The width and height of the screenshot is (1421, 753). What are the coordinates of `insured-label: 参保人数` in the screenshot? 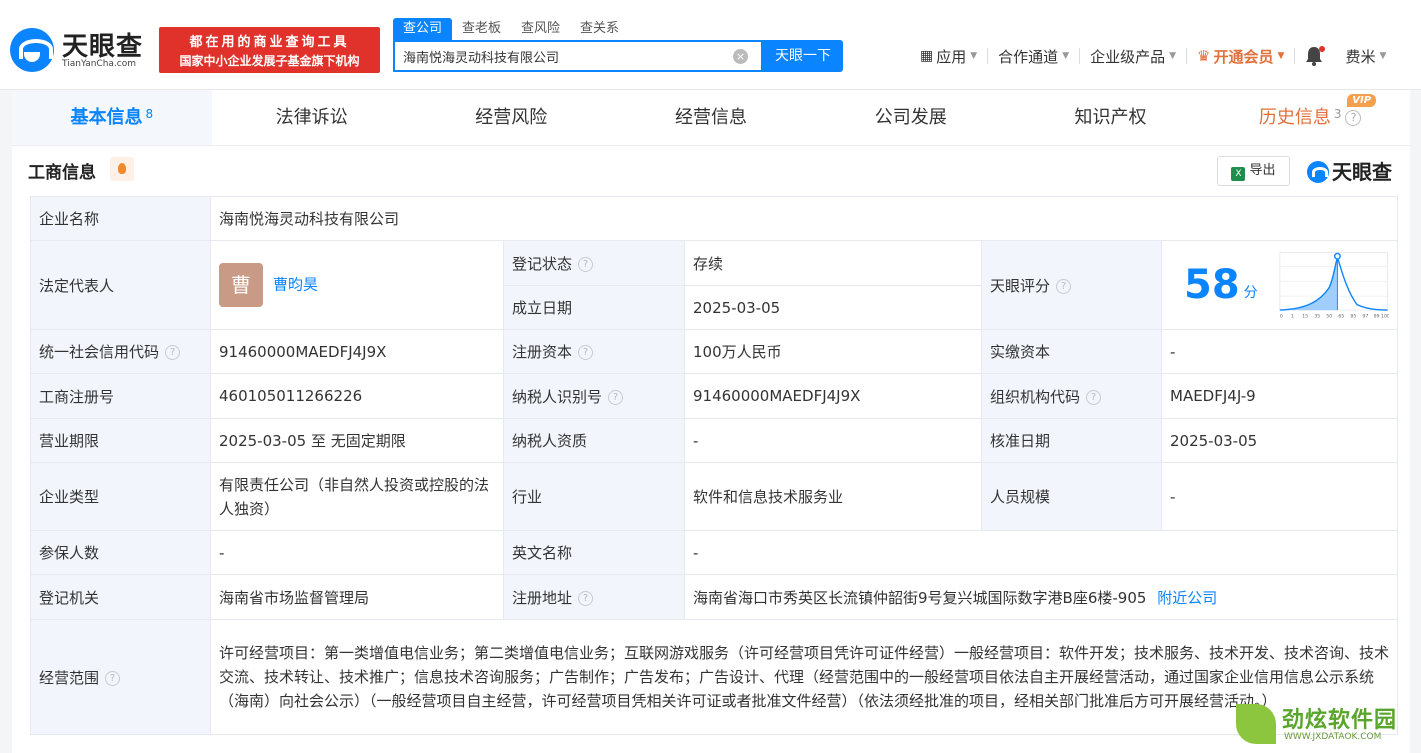 It's located at (120, 552).